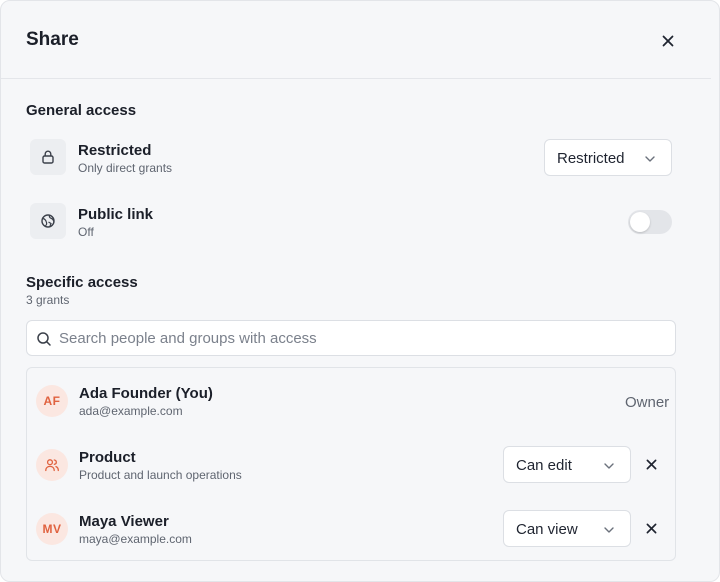 Image resolution: width=720 pixels, height=582 pixels. Describe the element at coordinates (547, 529) in the screenshot. I see `grant-role-value: Can view` at that location.